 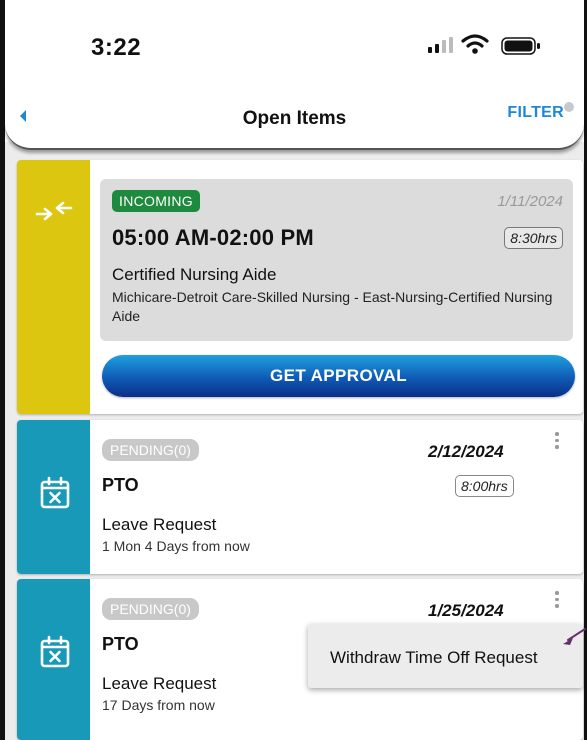 What do you see at coordinates (574, 636) in the screenshot?
I see `pointer-arrow-icon` at bounding box center [574, 636].